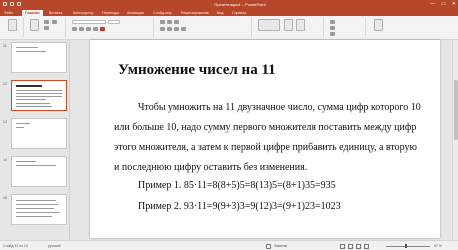  Describe the element at coordinates (169, 22) in the screenshot. I see `numbering-icon` at that location.